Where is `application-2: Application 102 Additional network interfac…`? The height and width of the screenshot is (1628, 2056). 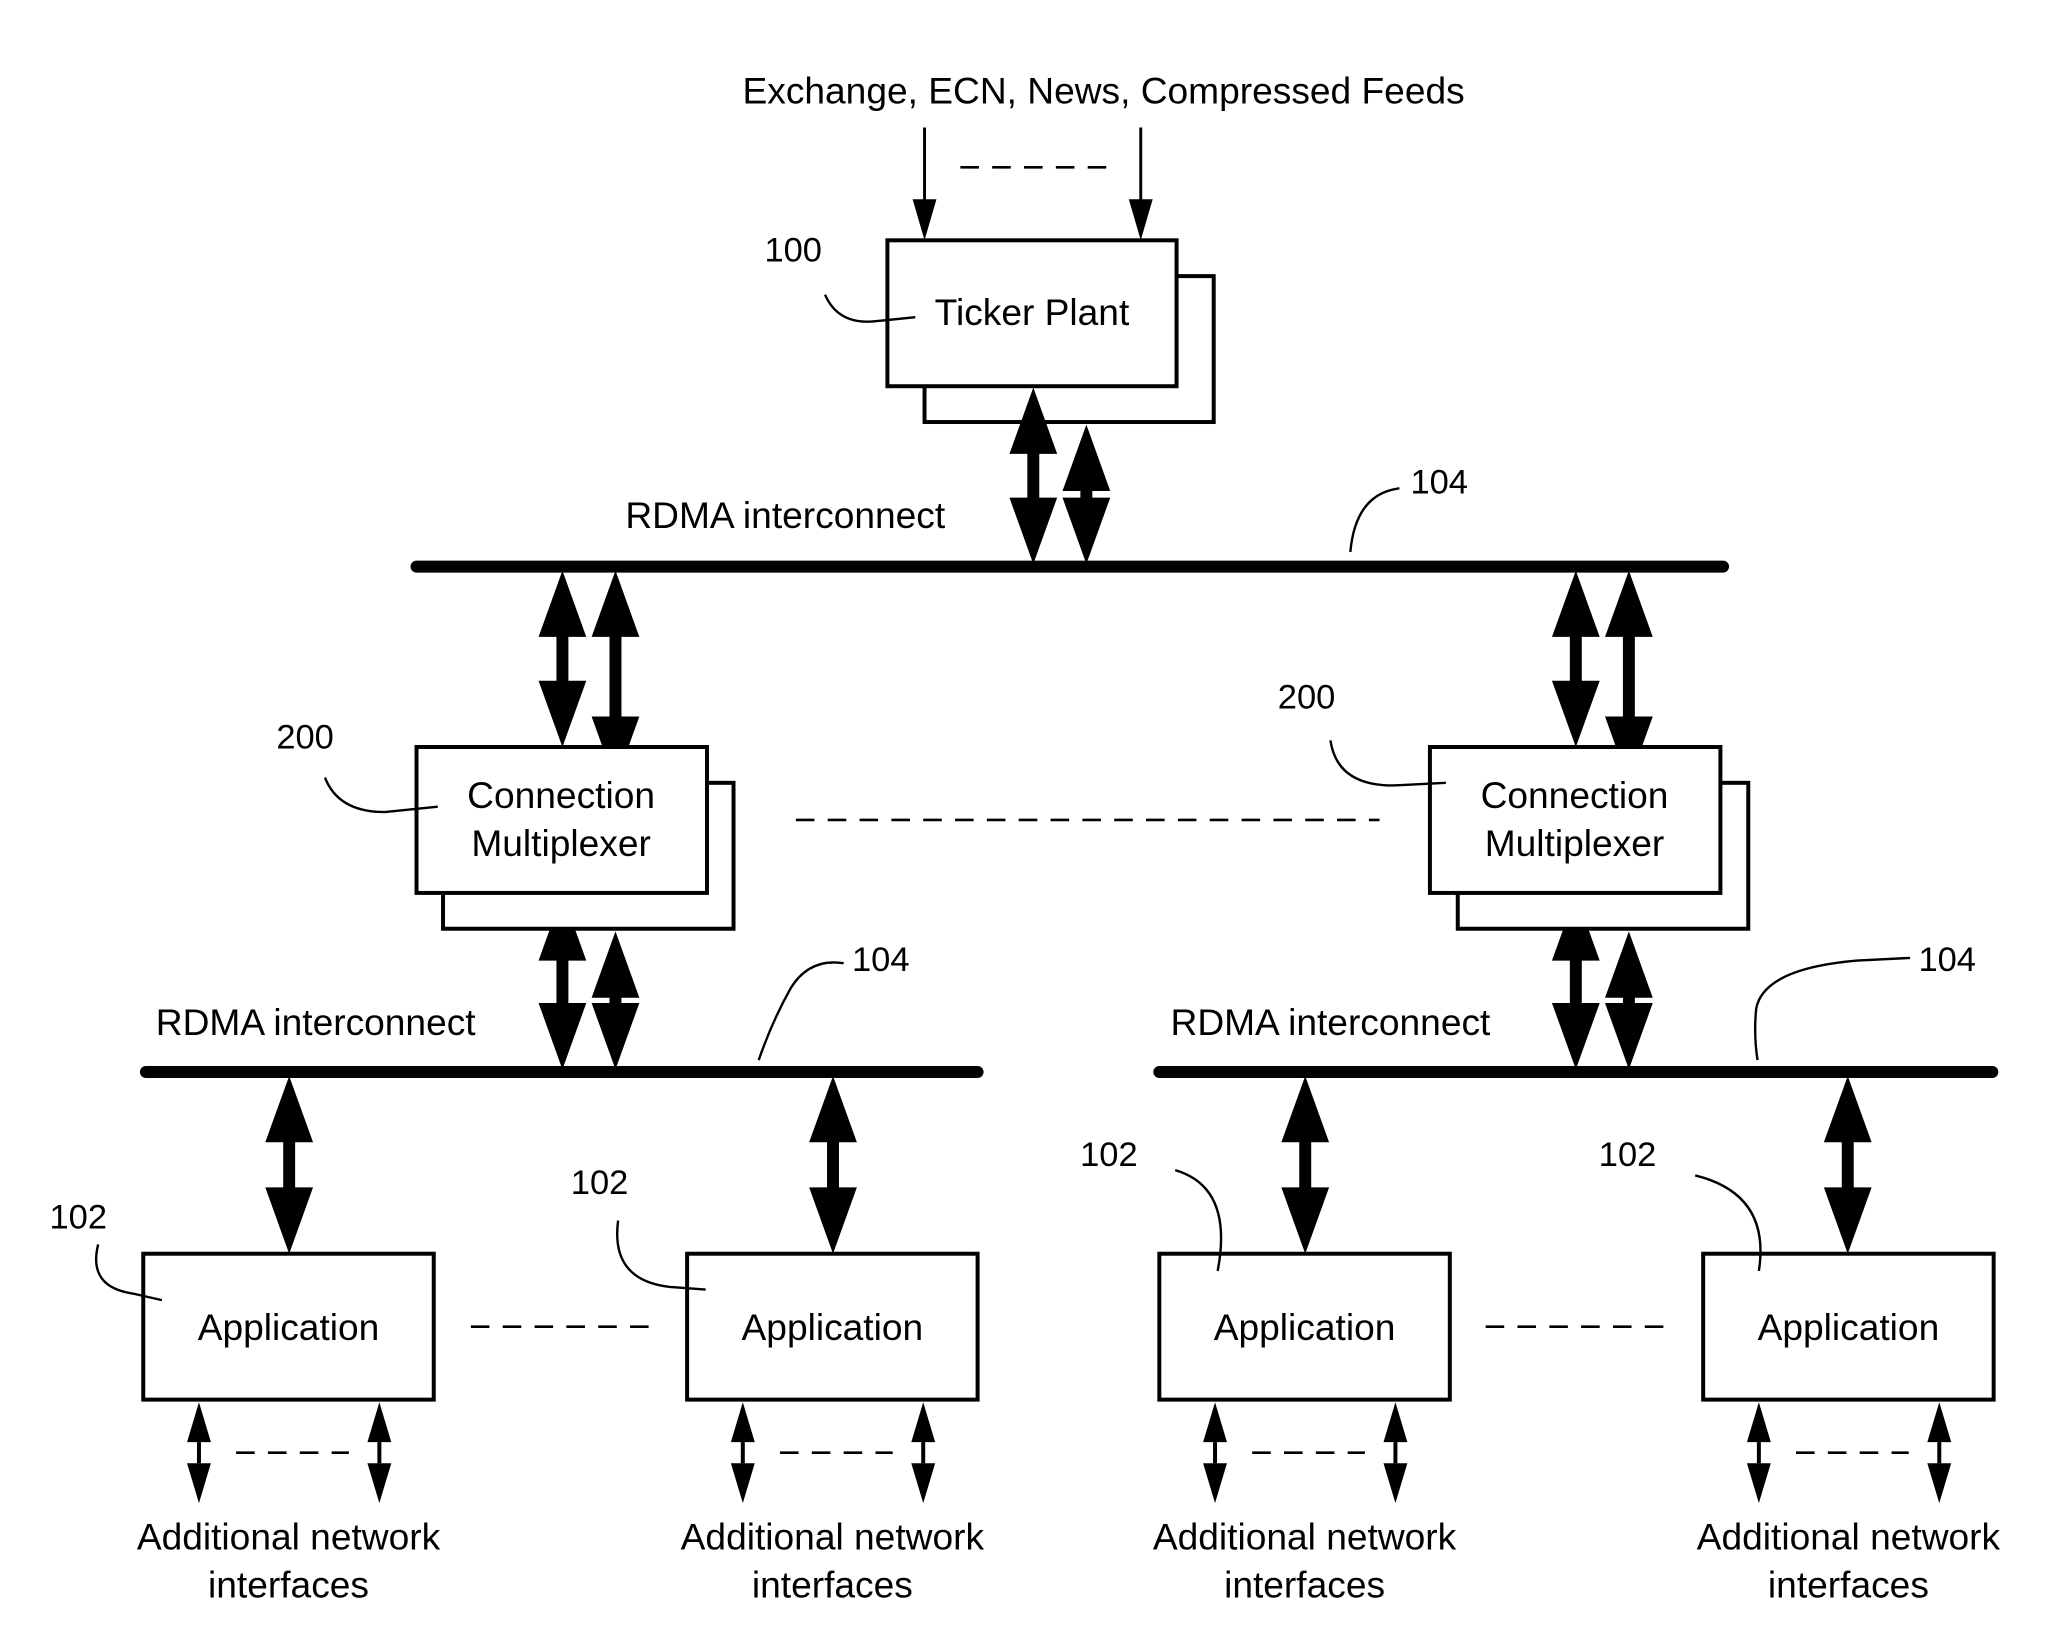
application-2: Application 102 Additional network interfac… is located at coordinates (778, 1384).